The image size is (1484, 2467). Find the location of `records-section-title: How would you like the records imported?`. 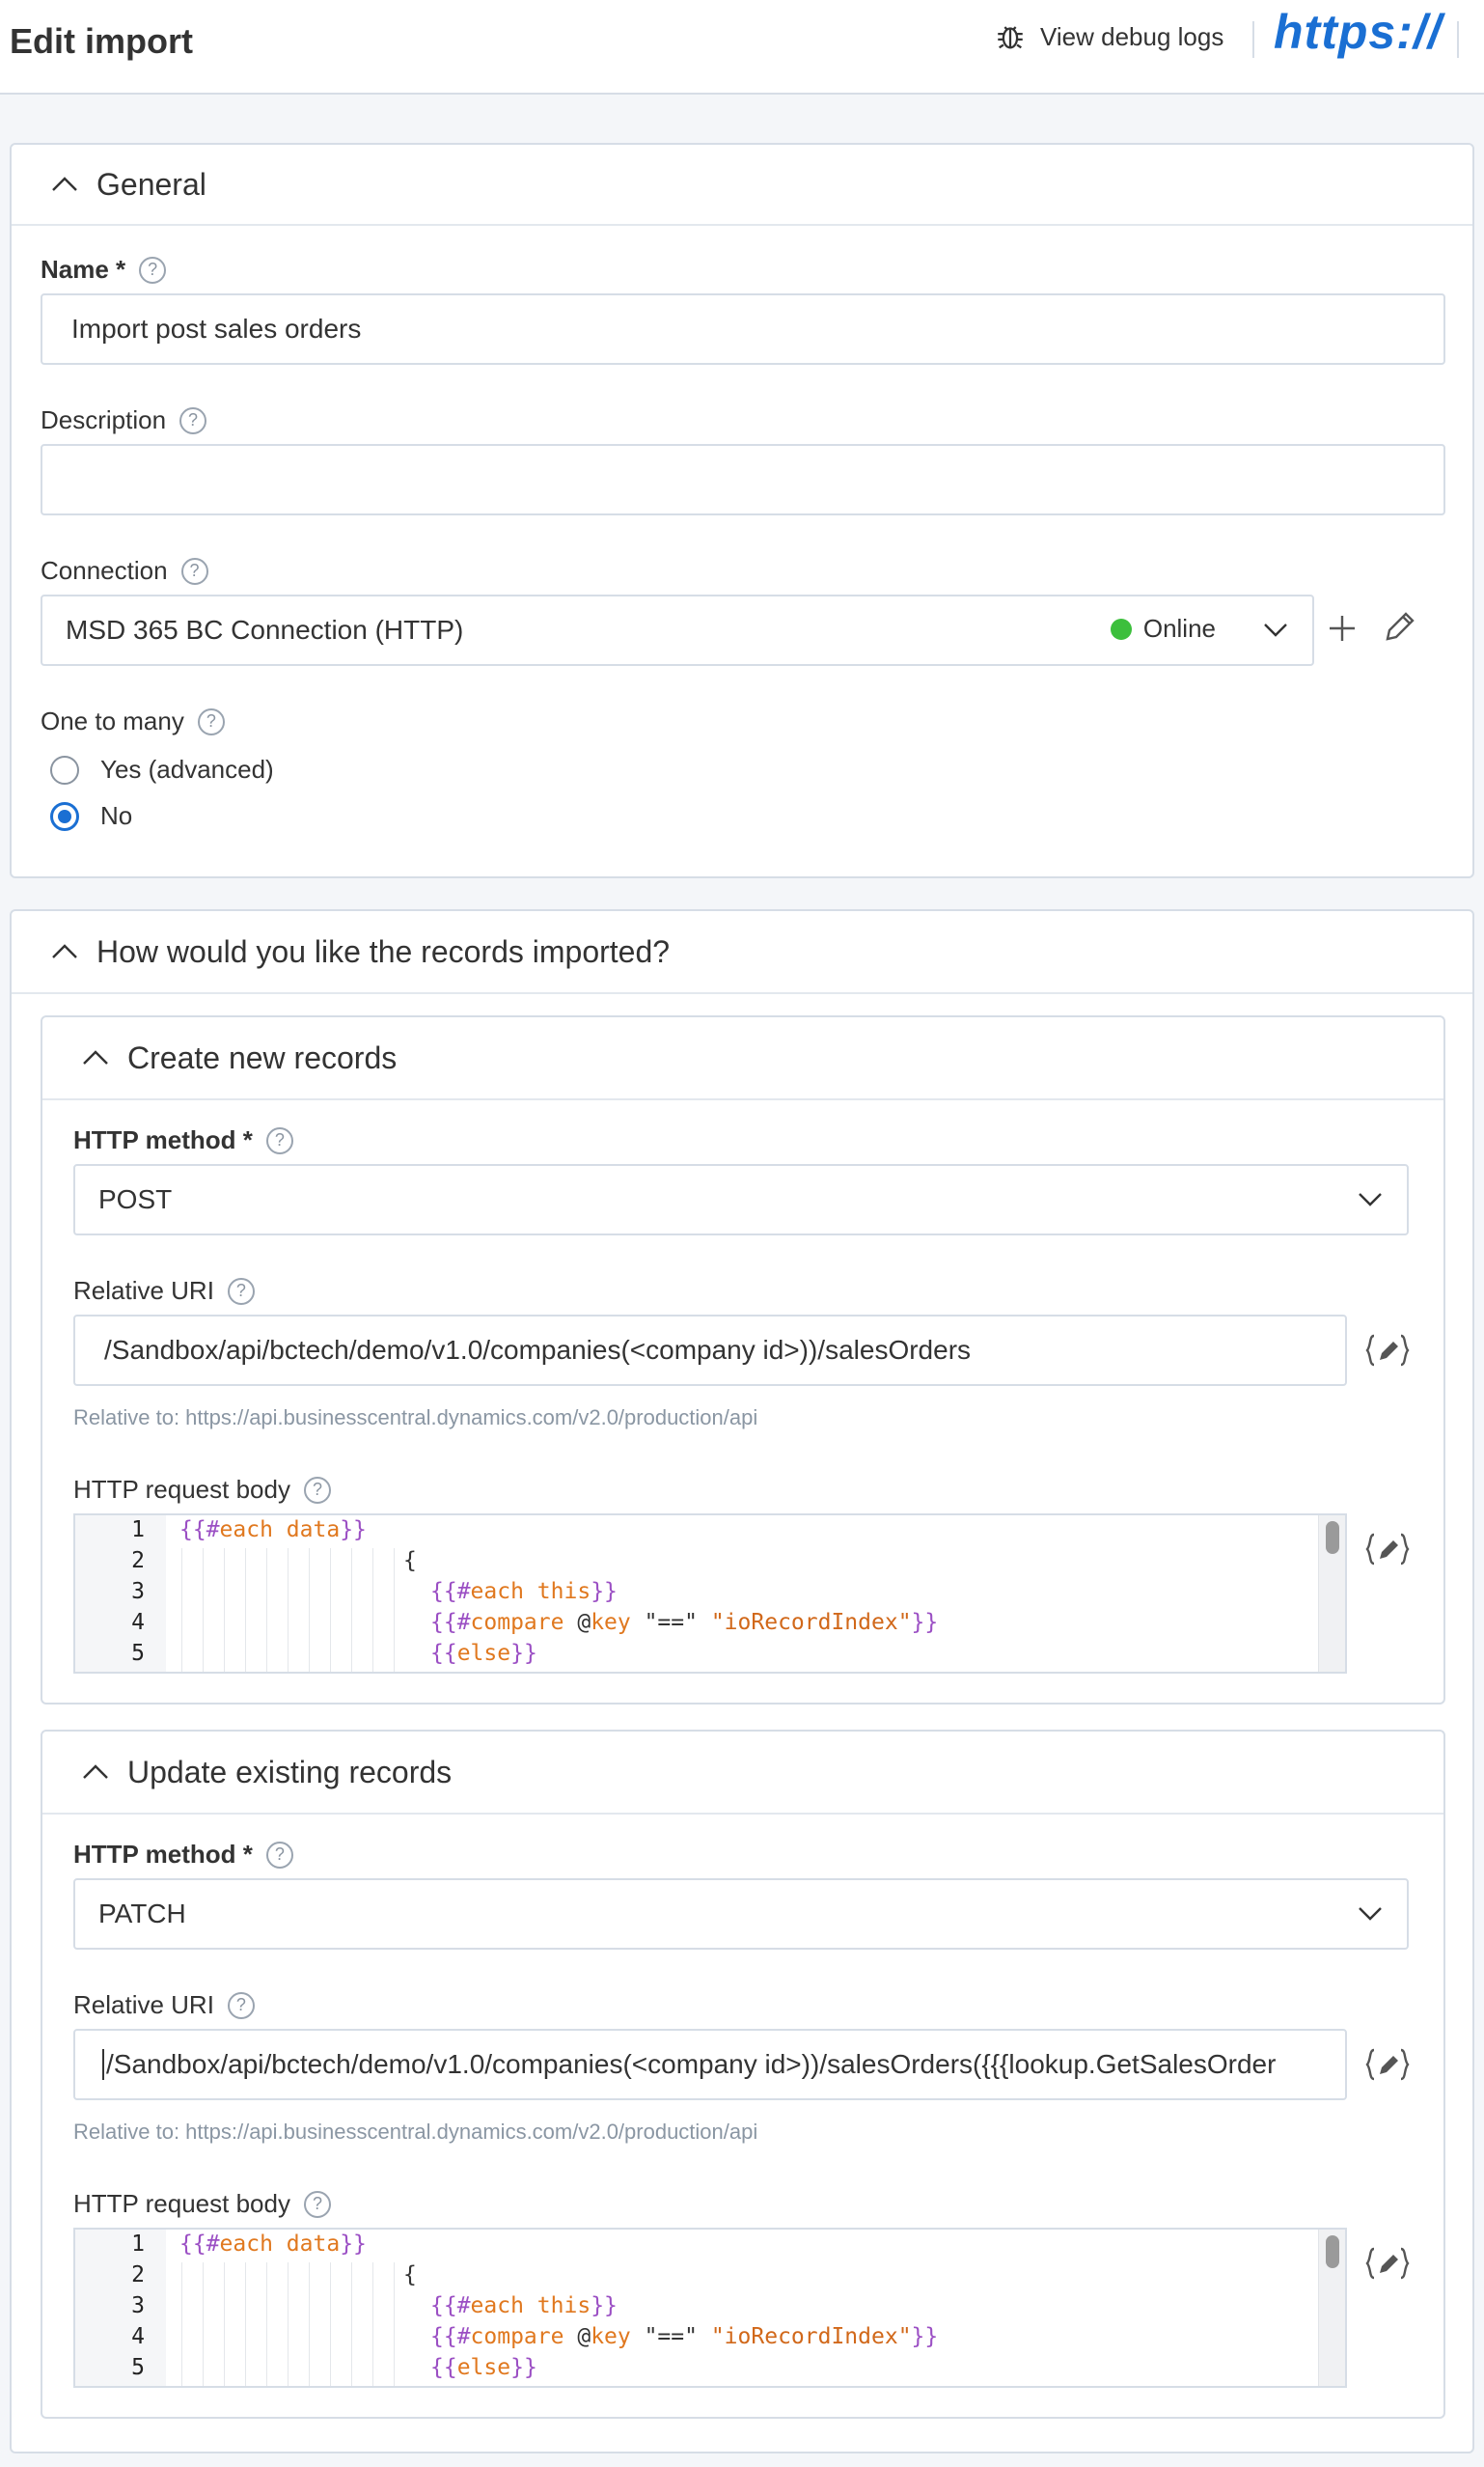

records-section-title: How would you like the records imported? is located at coordinates (383, 951).